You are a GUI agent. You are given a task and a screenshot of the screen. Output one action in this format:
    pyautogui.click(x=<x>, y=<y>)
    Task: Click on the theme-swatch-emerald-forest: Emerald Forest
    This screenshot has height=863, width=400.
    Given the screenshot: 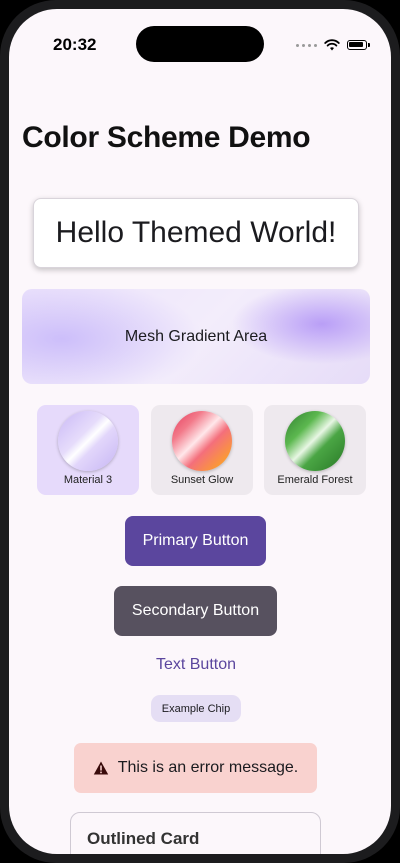 What is the action you would take?
    pyautogui.click(x=315, y=450)
    